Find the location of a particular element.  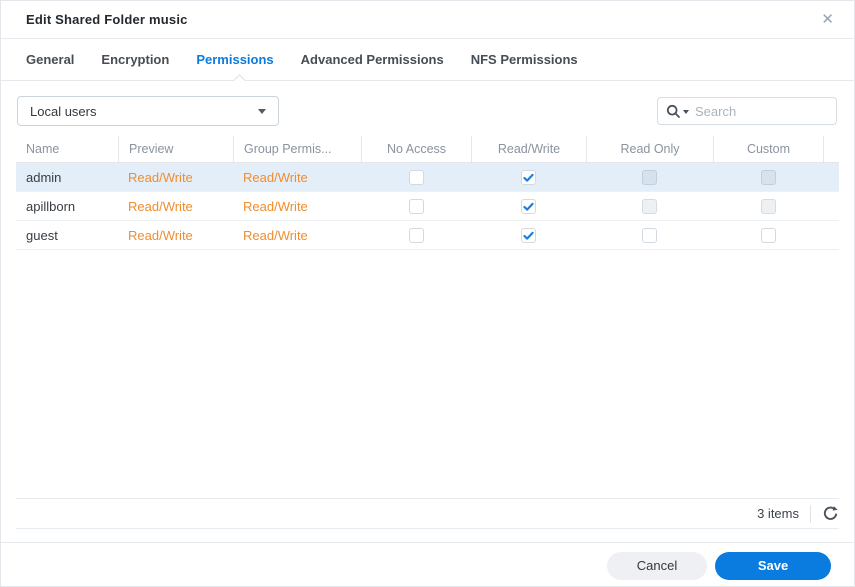

user-type-select: Local users is located at coordinates (148, 111).